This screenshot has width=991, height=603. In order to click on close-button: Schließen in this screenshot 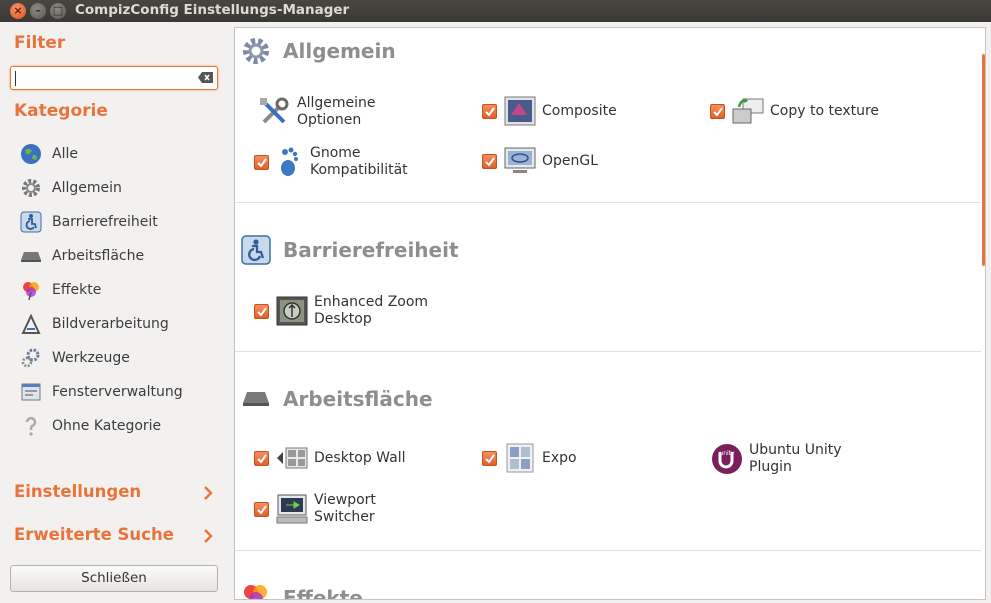, I will do `click(114, 578)`.